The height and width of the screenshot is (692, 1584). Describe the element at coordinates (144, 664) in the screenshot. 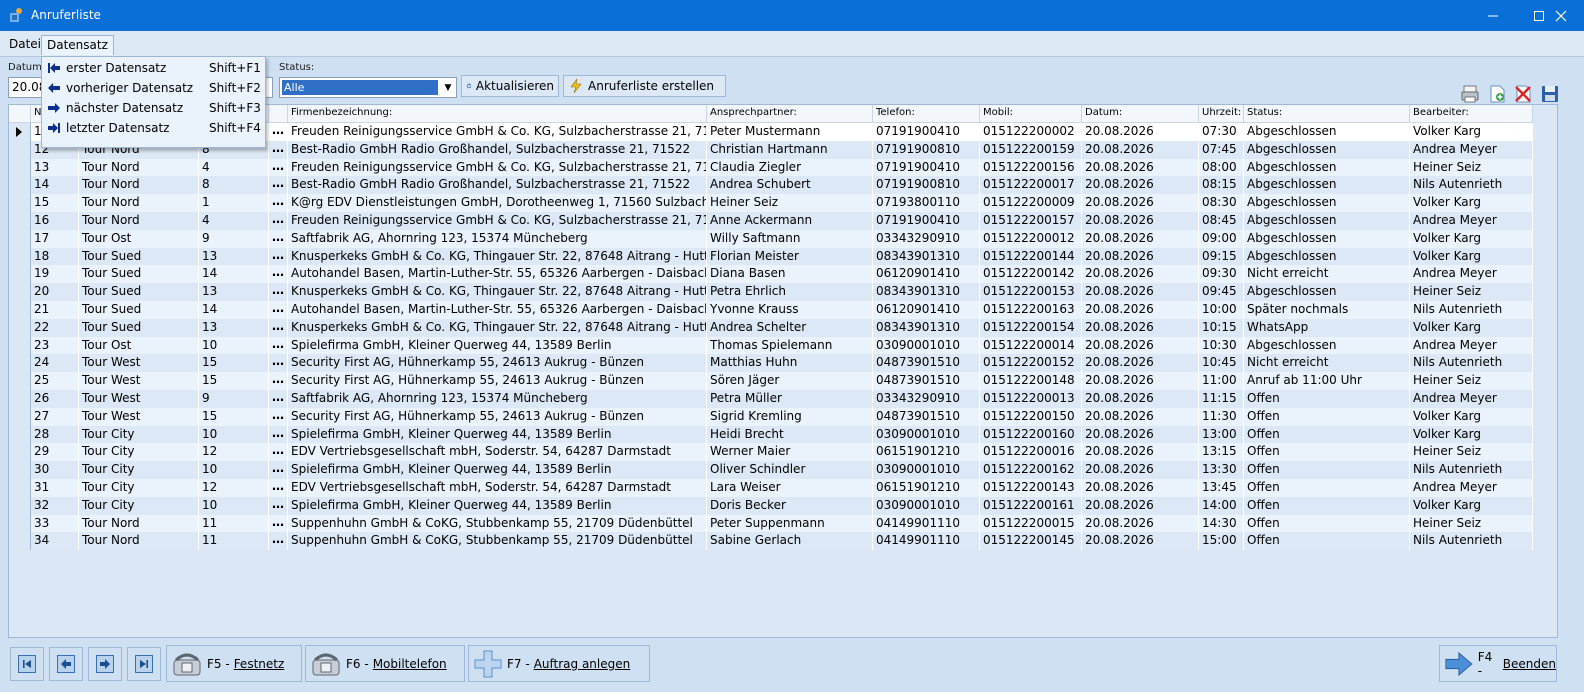

I see `last-record-button` at that location.